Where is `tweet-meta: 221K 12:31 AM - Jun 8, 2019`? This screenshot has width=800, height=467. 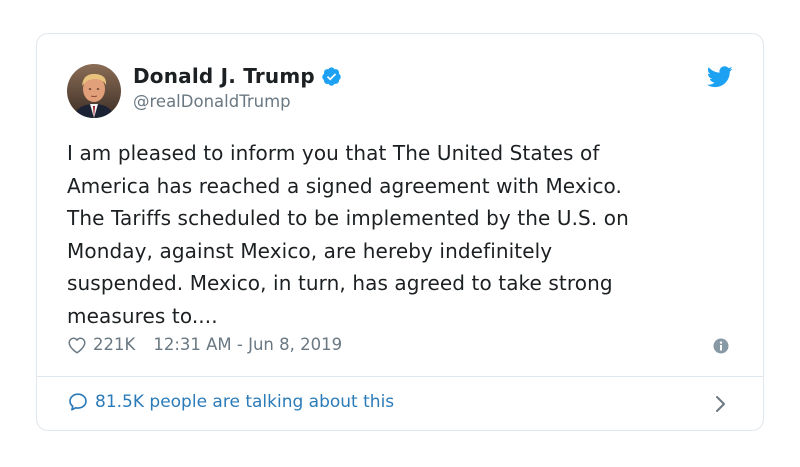 tweet-meta: 221K 12:31 AM - Jun 8, 2019 is located at coordinates (204, 344).